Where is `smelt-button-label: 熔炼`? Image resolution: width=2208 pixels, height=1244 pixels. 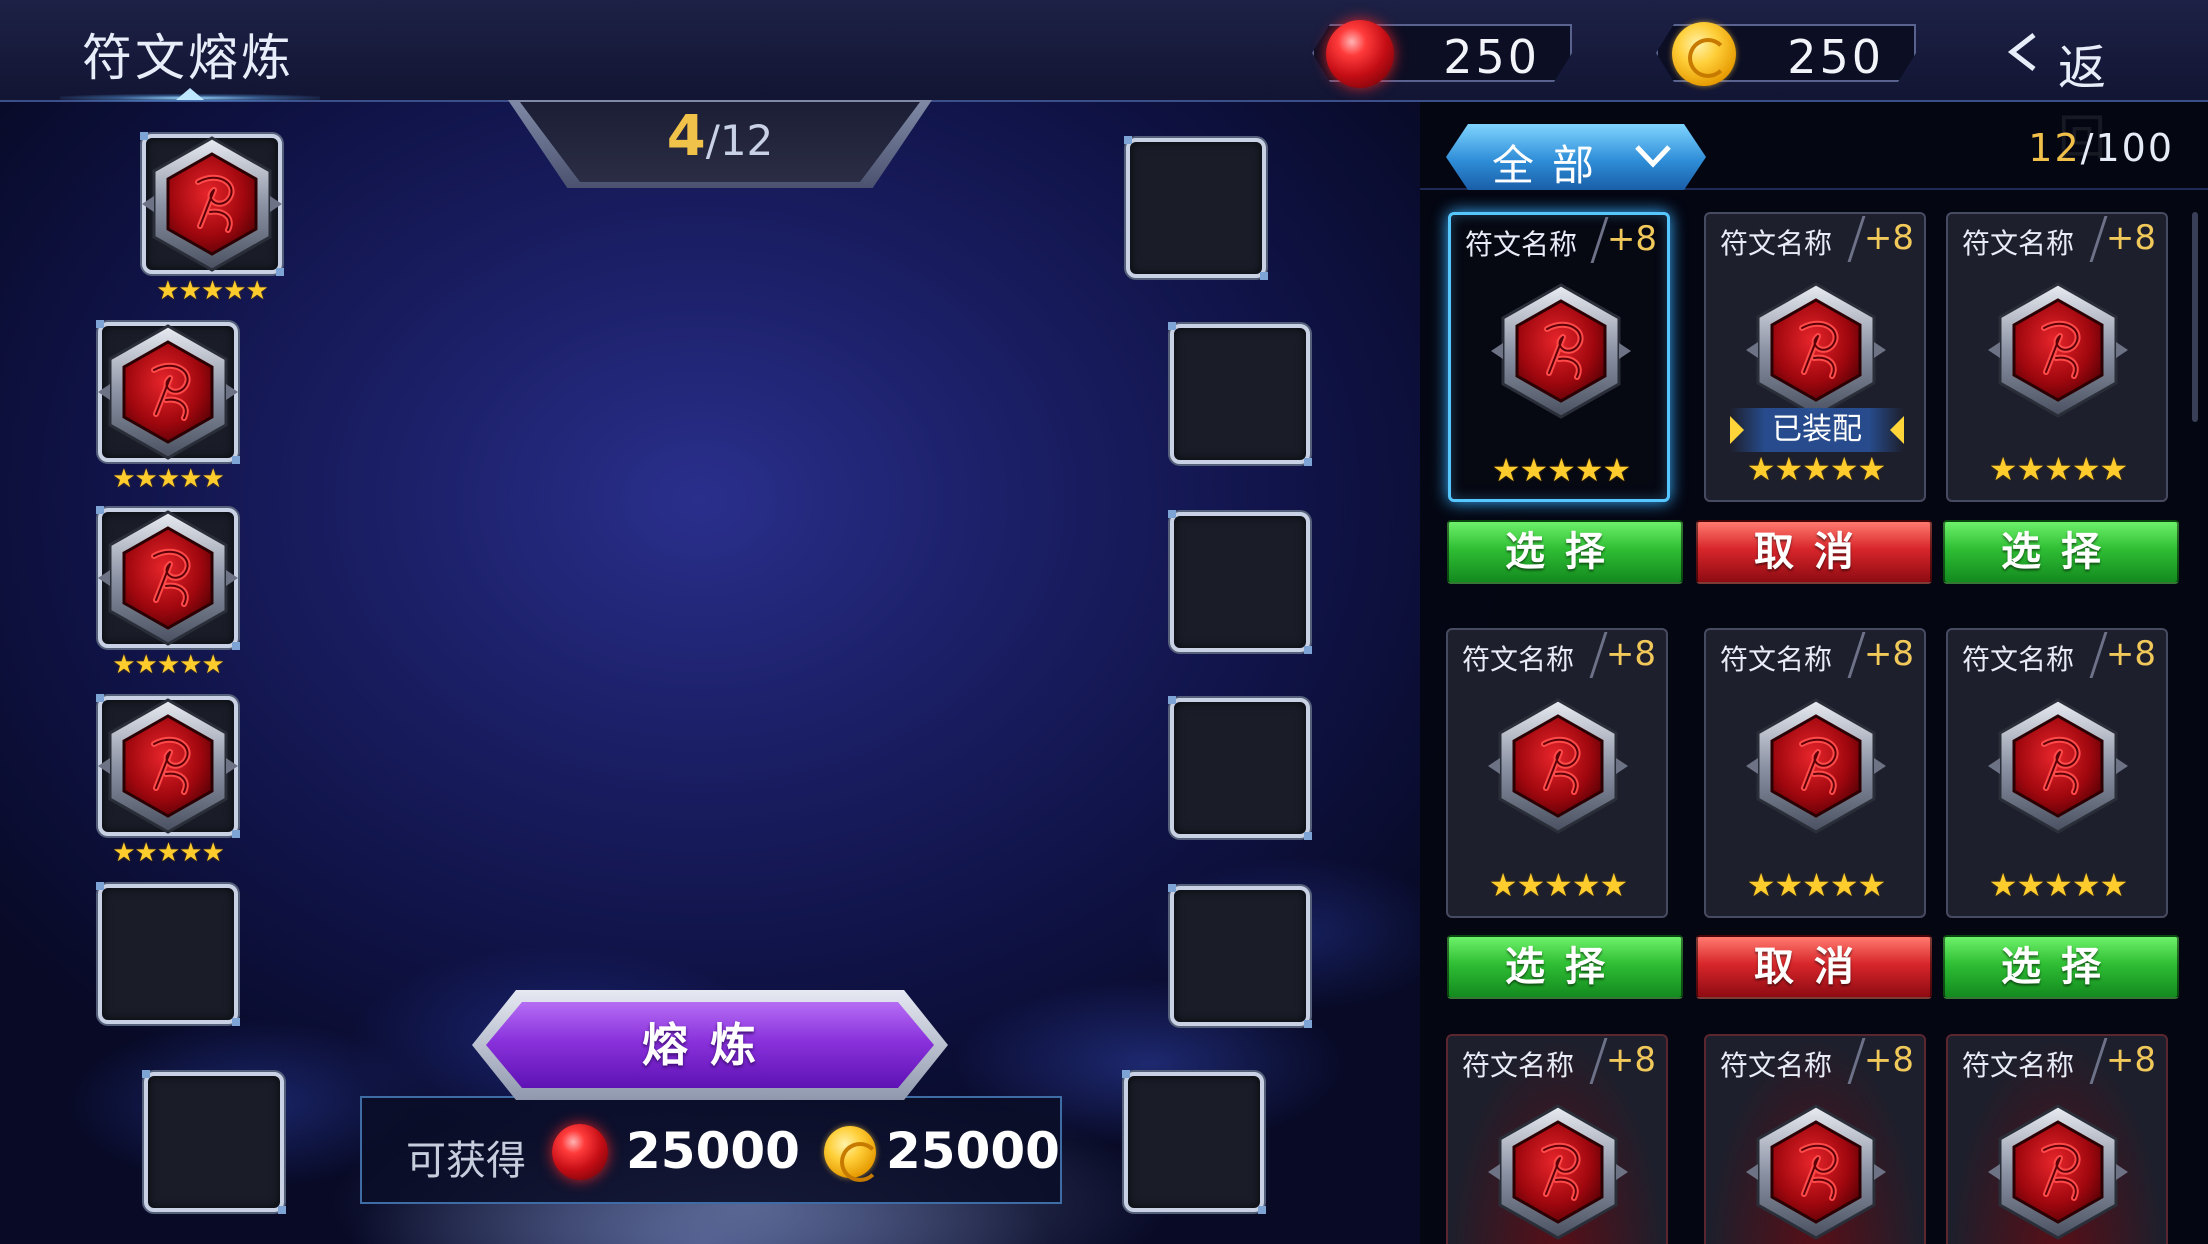
smelt-button-label: 熔炼 is located at coordinates (710, 1045).